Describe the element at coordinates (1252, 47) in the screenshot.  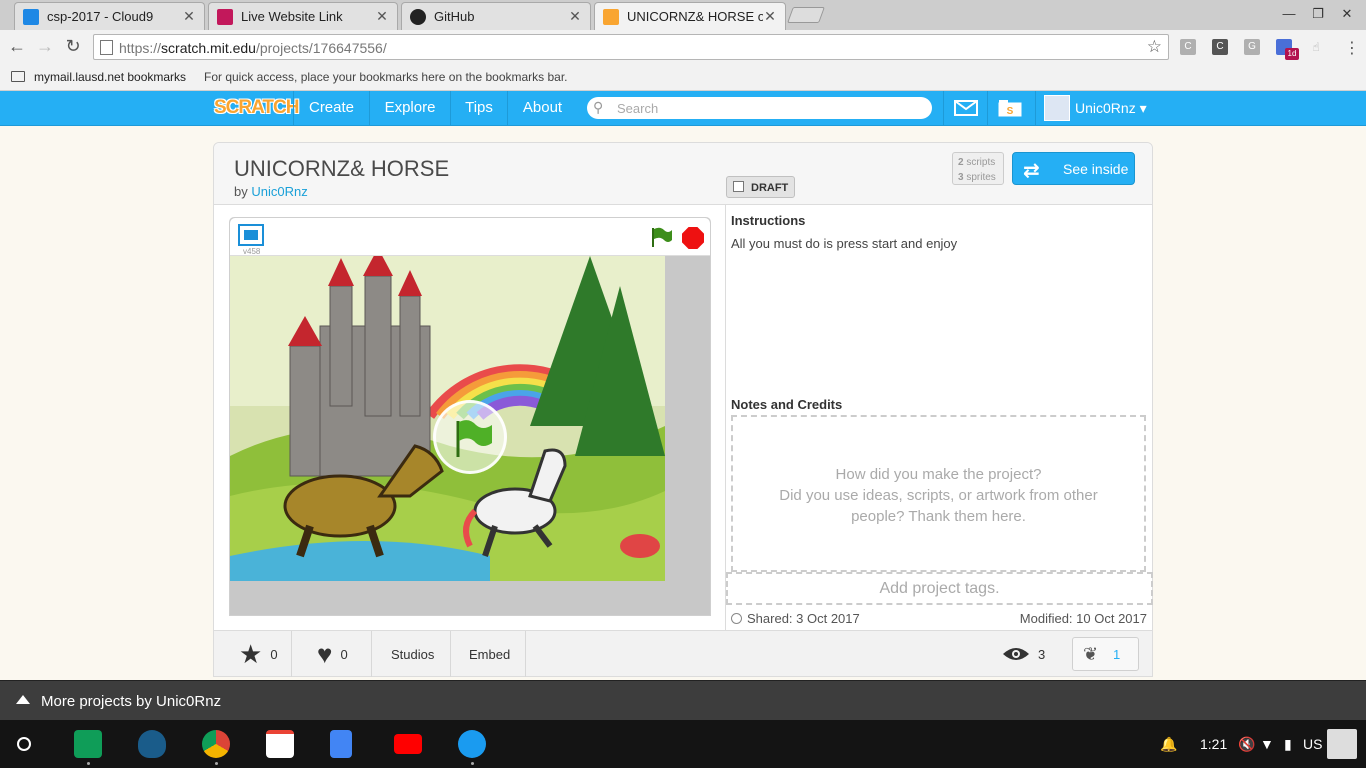
I see `extension-icon: G` at that location.